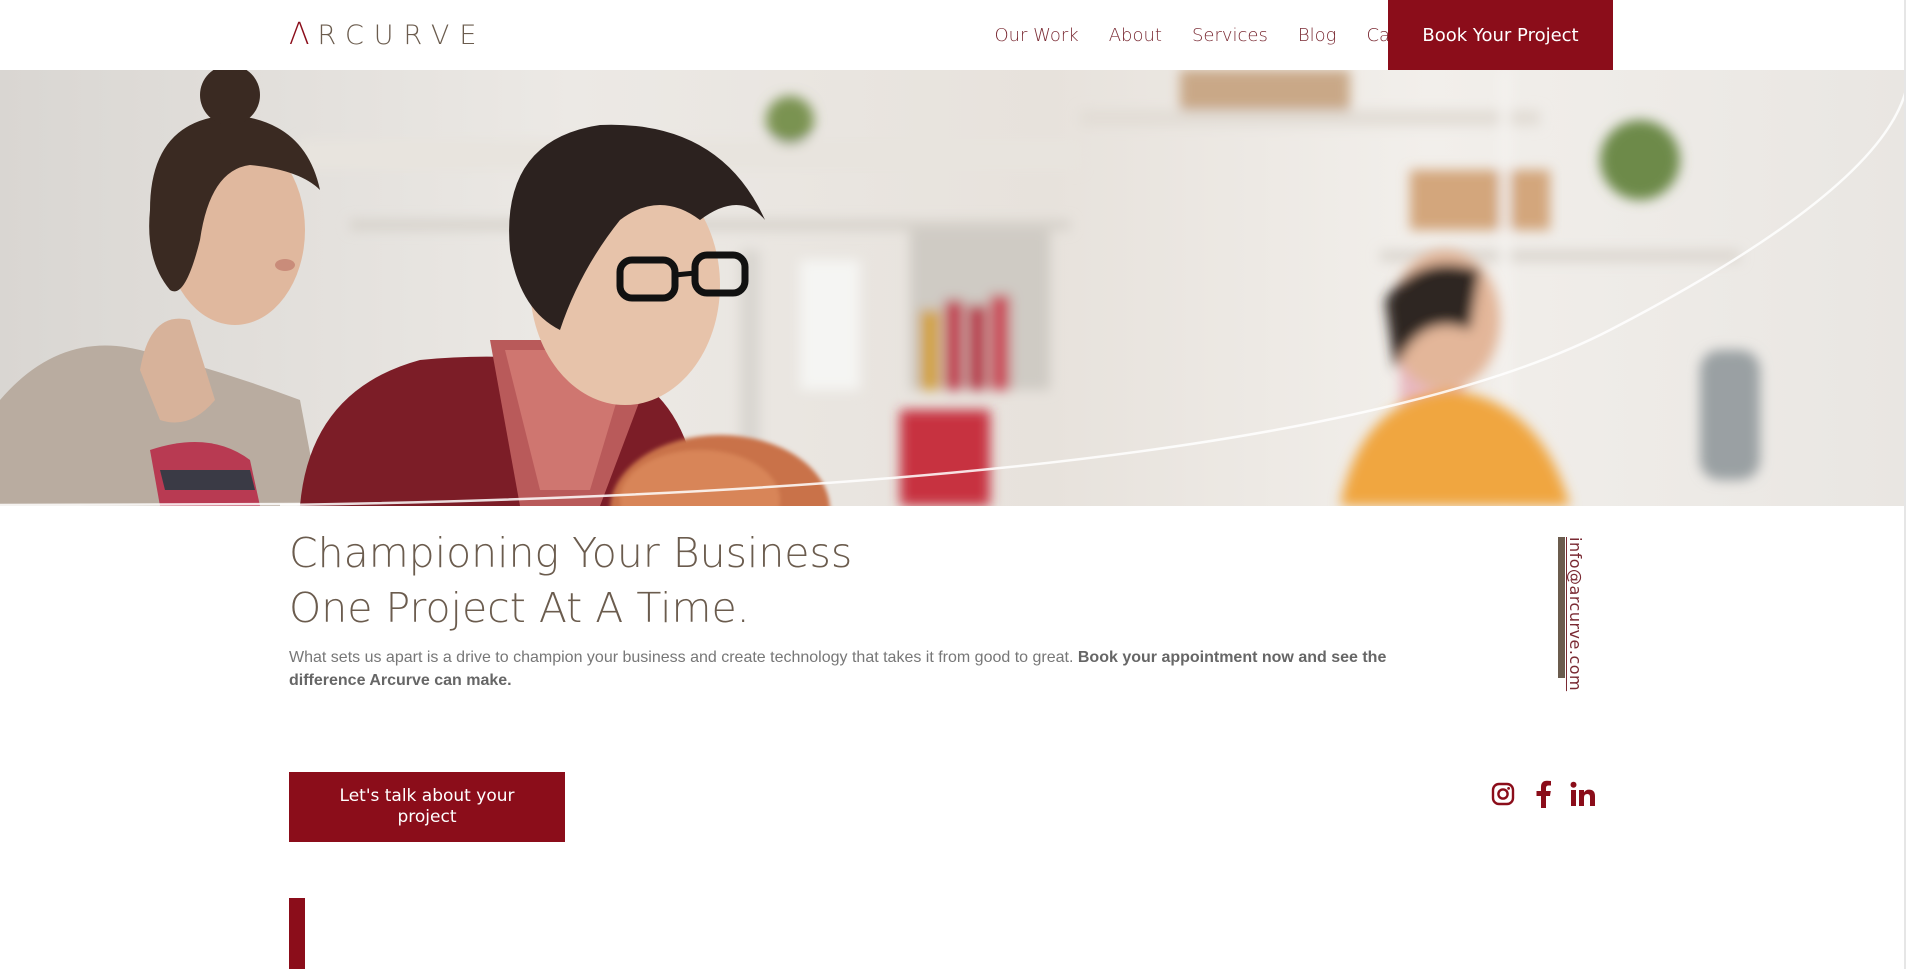  Describe the element at coordinates (1583, 794) in the screenshot. I see `linkedin-icon` at that location.